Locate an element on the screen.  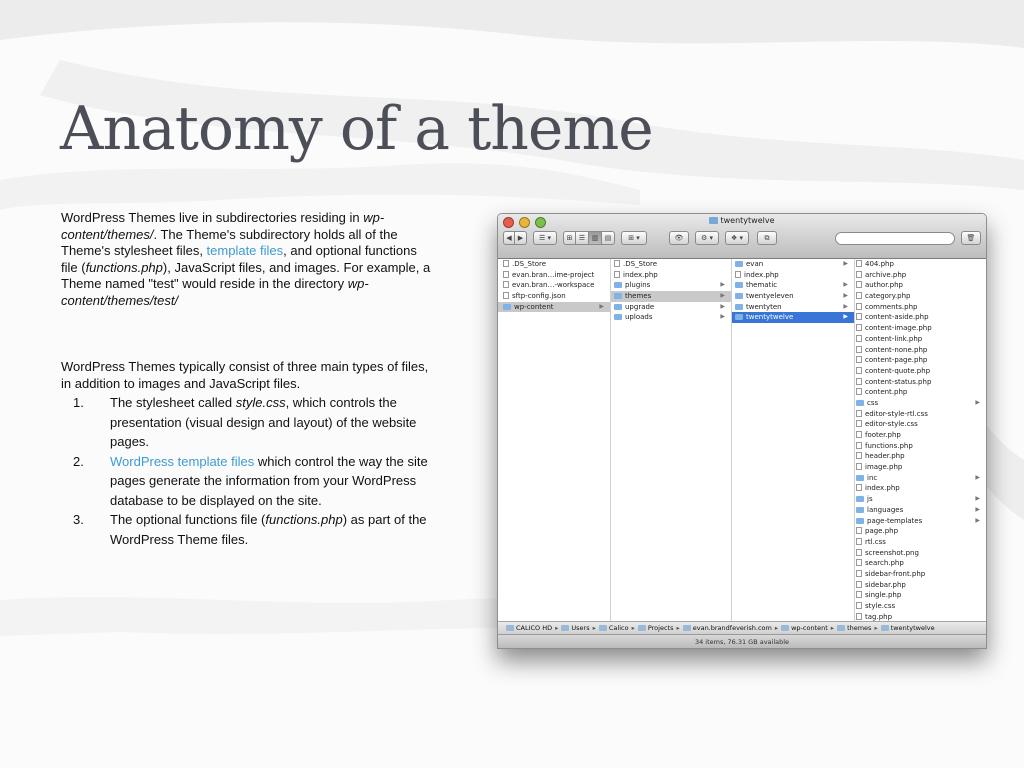
list-item: single.php is located at coordinates (920, 595).